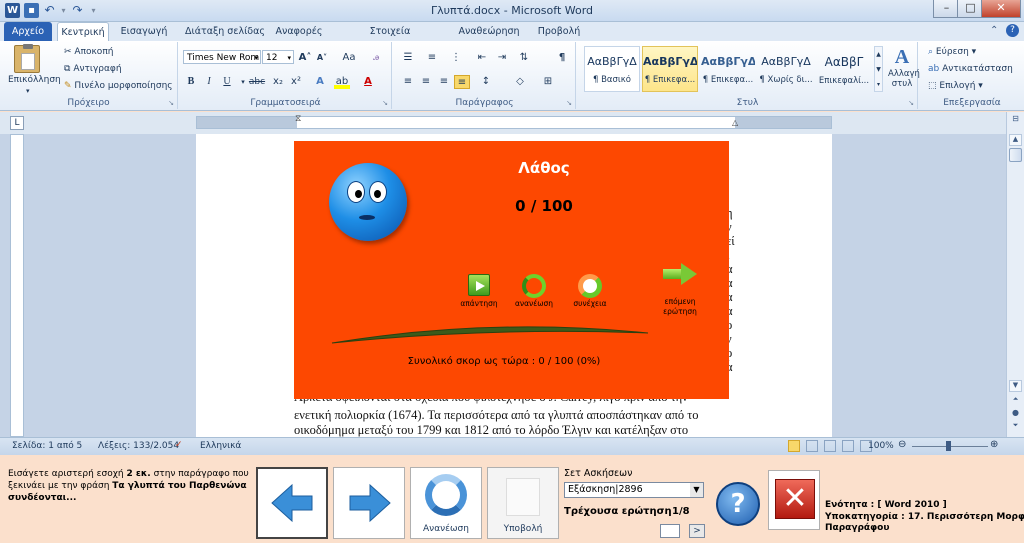  What do you see at coordinates (548, 82) in the screenshot?
I see `borders-icon: ⊞` at bounding box center [548, 82].